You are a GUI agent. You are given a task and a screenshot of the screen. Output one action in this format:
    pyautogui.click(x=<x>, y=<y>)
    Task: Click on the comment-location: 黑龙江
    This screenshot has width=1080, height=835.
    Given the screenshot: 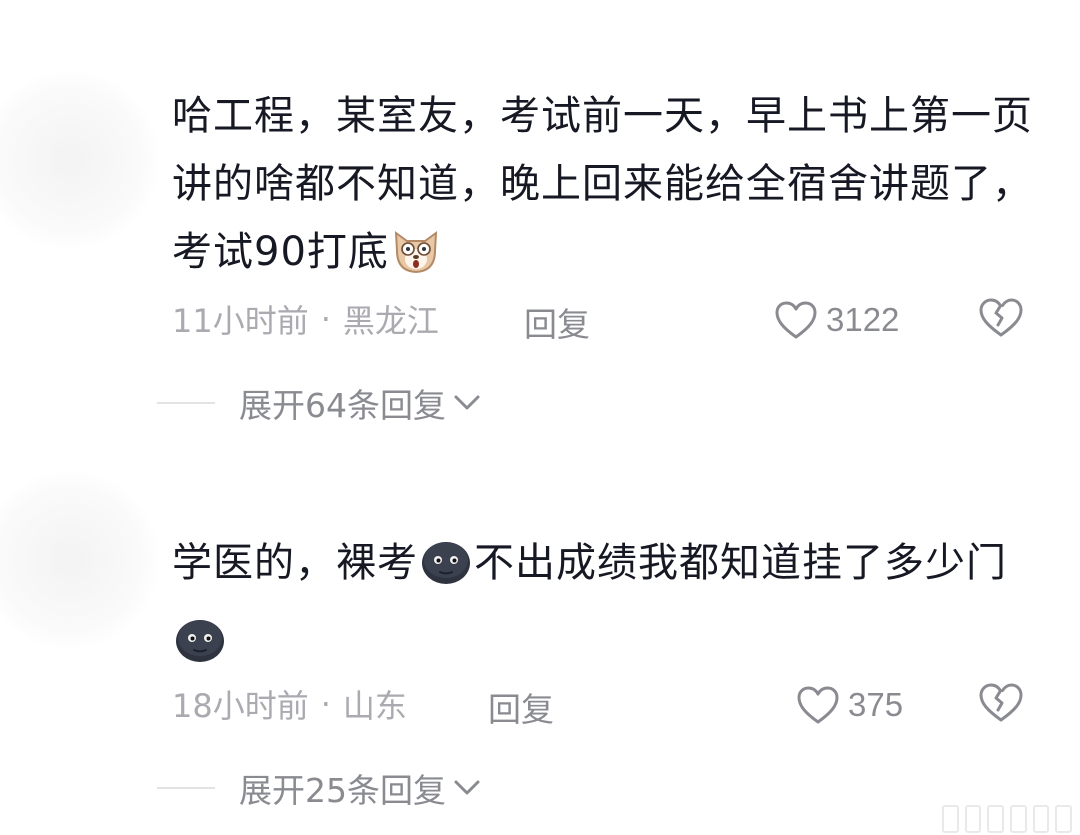 What is the action you would take?
    pyautogui.click(x=390, y=321)
    